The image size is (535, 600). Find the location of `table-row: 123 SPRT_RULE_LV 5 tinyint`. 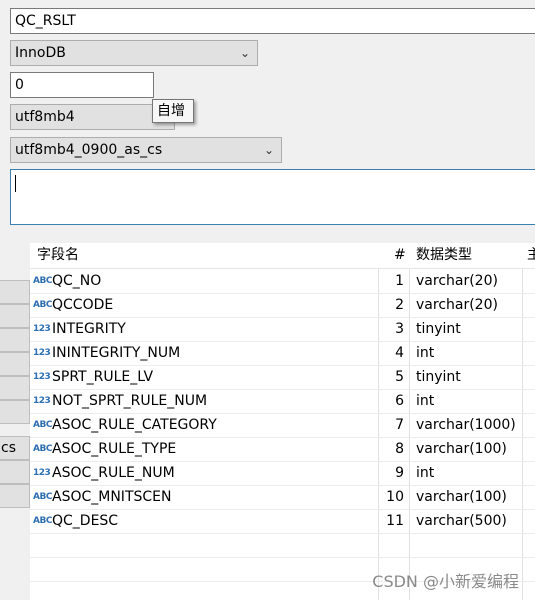

table-row: 123 SPRT_RULE_LV 5 tinyint is located at coordinates (282, 377).